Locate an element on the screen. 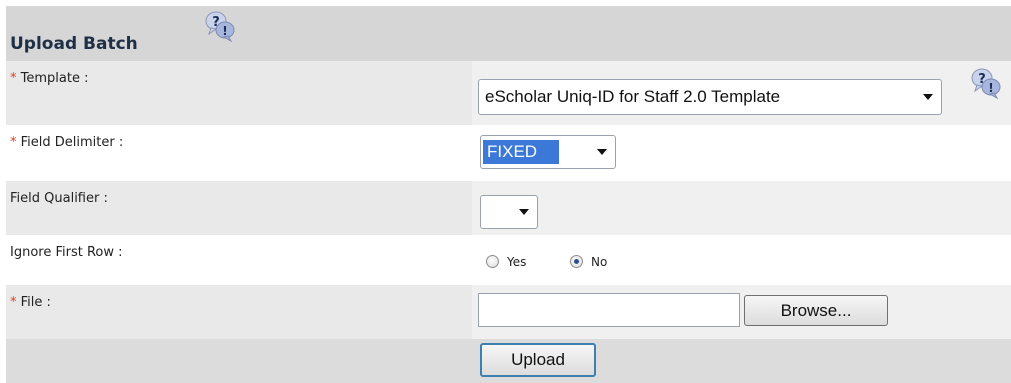 The width and height of the screenshot is (1011, 383). template-help-icon: ? ! is located at coordinates (985, 82).